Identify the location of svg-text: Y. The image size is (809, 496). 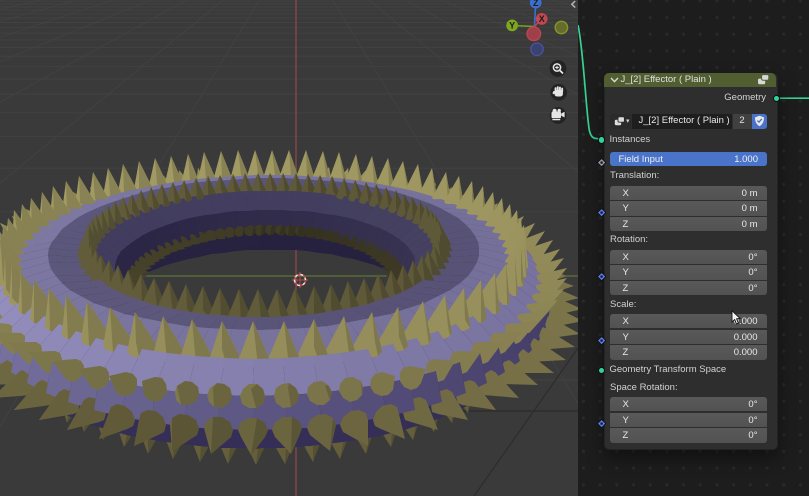
(512, 26).